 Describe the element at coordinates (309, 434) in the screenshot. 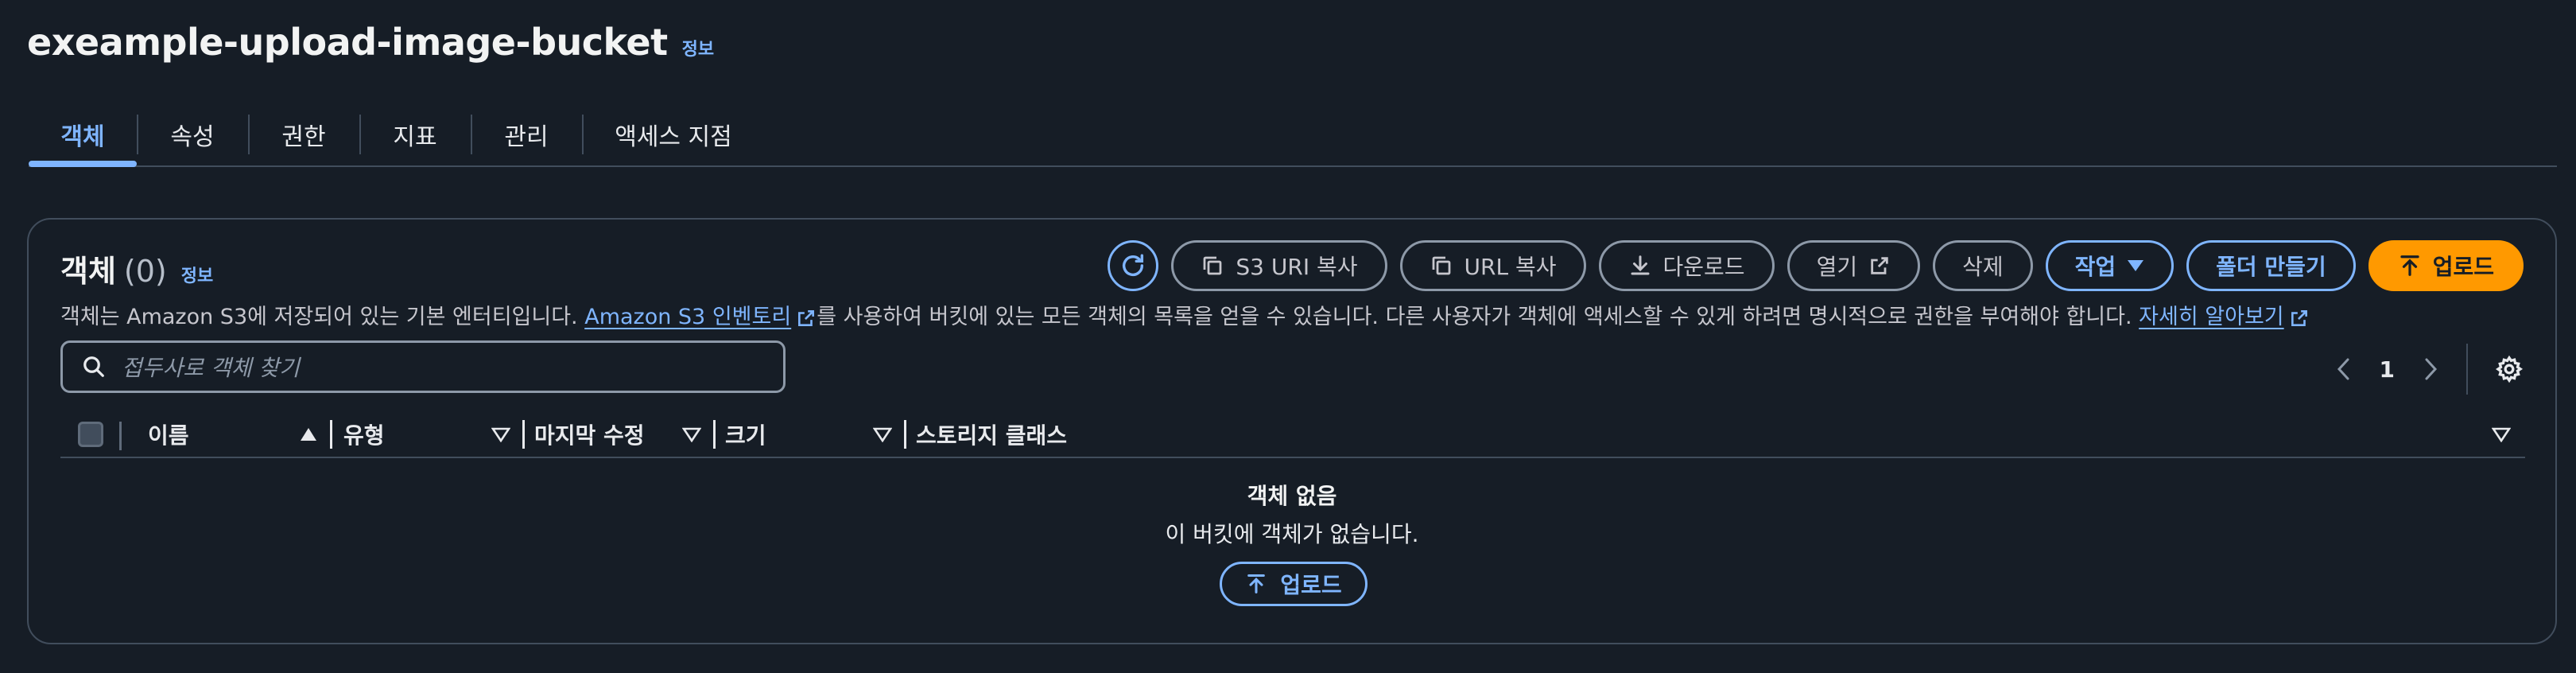

I see `sort-ascending-icon` at that location.